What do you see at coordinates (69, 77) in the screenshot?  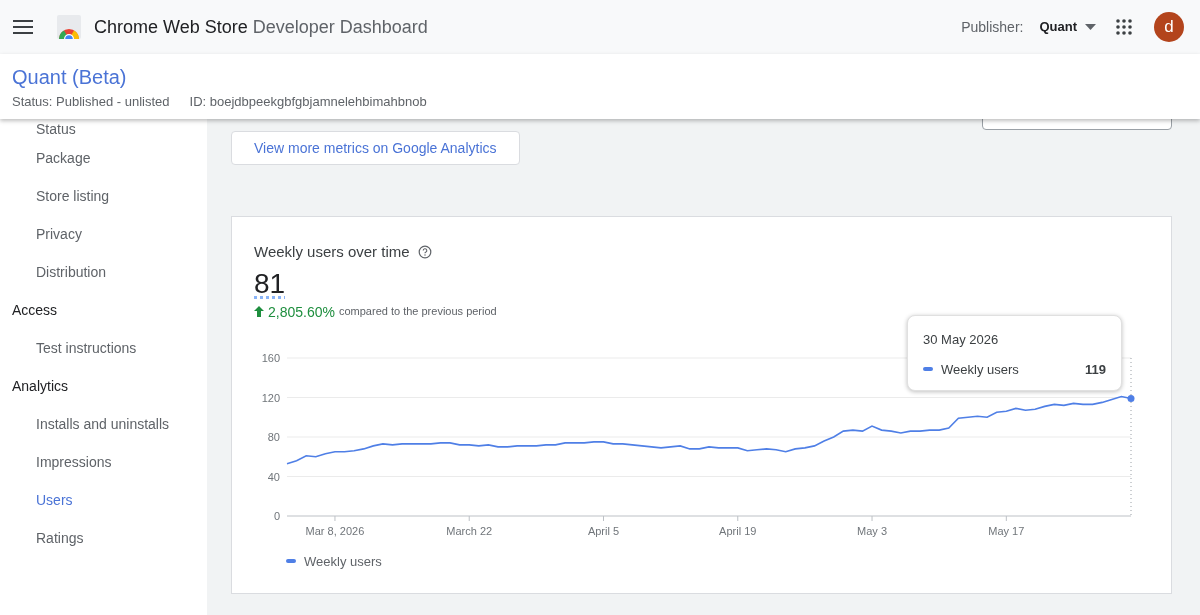 I see `item-name: Quant (Beta)` at bounding box center [69, 77].